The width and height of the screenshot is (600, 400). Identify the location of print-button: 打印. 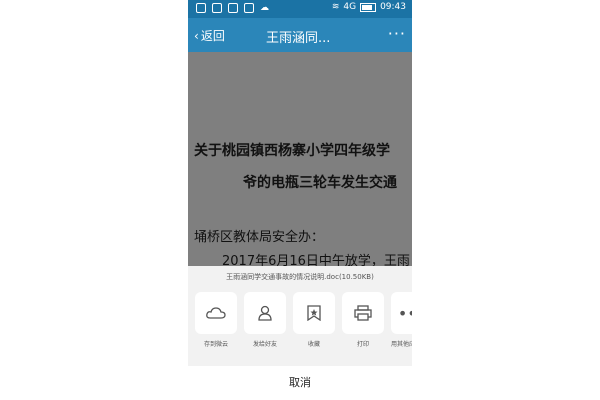
(363, 320).